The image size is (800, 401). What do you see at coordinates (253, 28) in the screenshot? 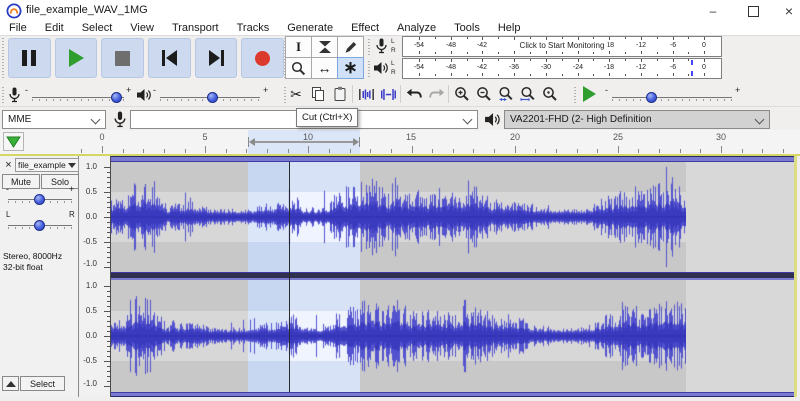
I see `menu-item-tracks: Tracks` at bounding box center [253, 28].